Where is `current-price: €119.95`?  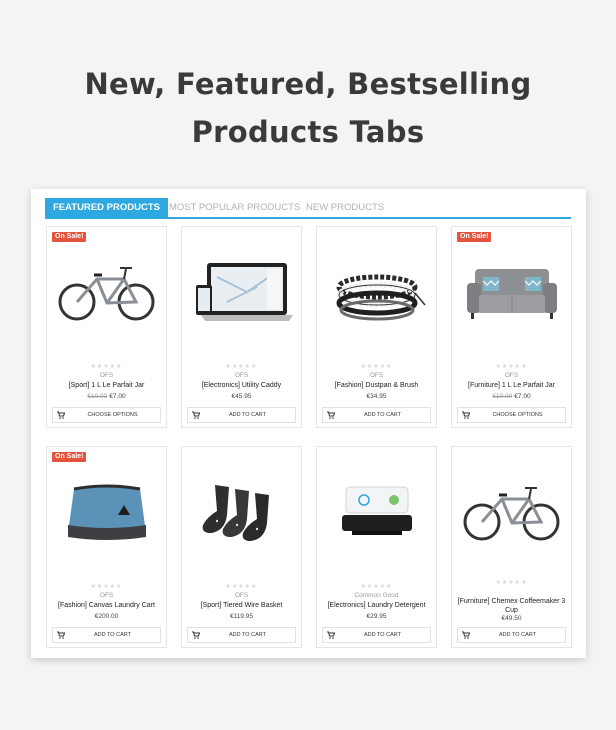
current-price: €119.95 is located at coordinates (241, 616).